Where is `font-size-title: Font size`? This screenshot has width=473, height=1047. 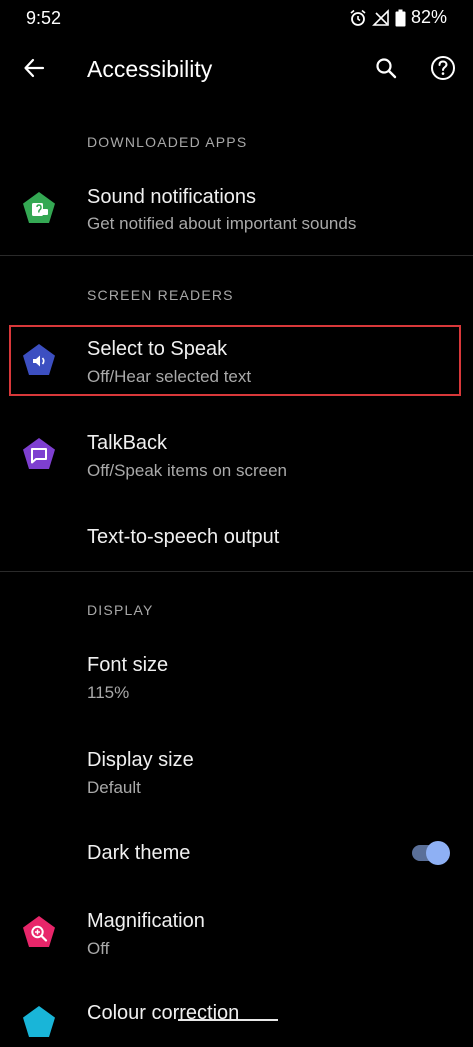 font-size-title: Font size is located at coordinates (128, 665).